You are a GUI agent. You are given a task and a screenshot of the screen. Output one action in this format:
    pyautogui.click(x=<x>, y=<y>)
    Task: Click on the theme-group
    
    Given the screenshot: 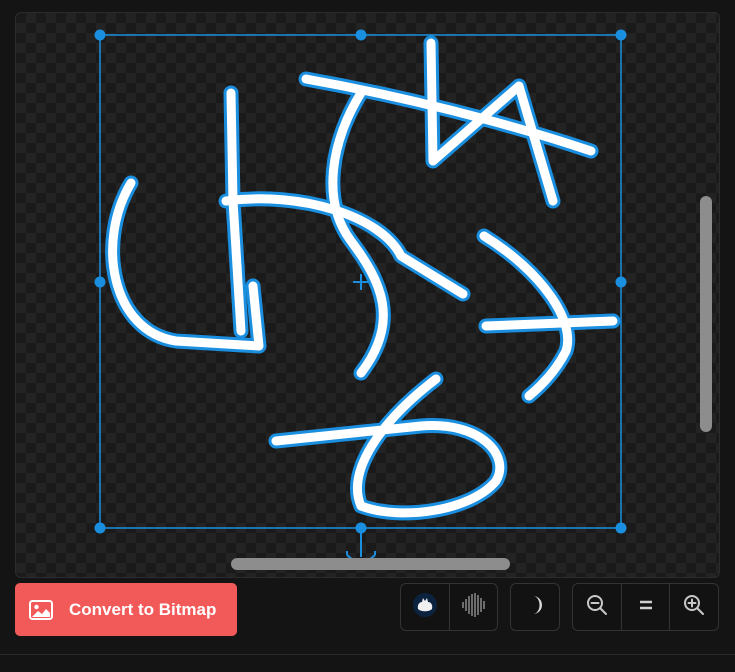 What is the action you would take?
    pyautogui.click(x=535, y=607)
    